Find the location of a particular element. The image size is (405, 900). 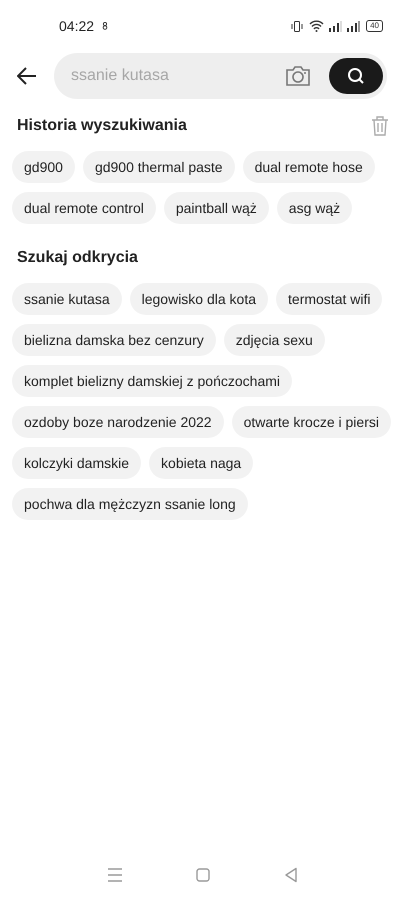

wifi-icon is located at coordinates (316, 26).